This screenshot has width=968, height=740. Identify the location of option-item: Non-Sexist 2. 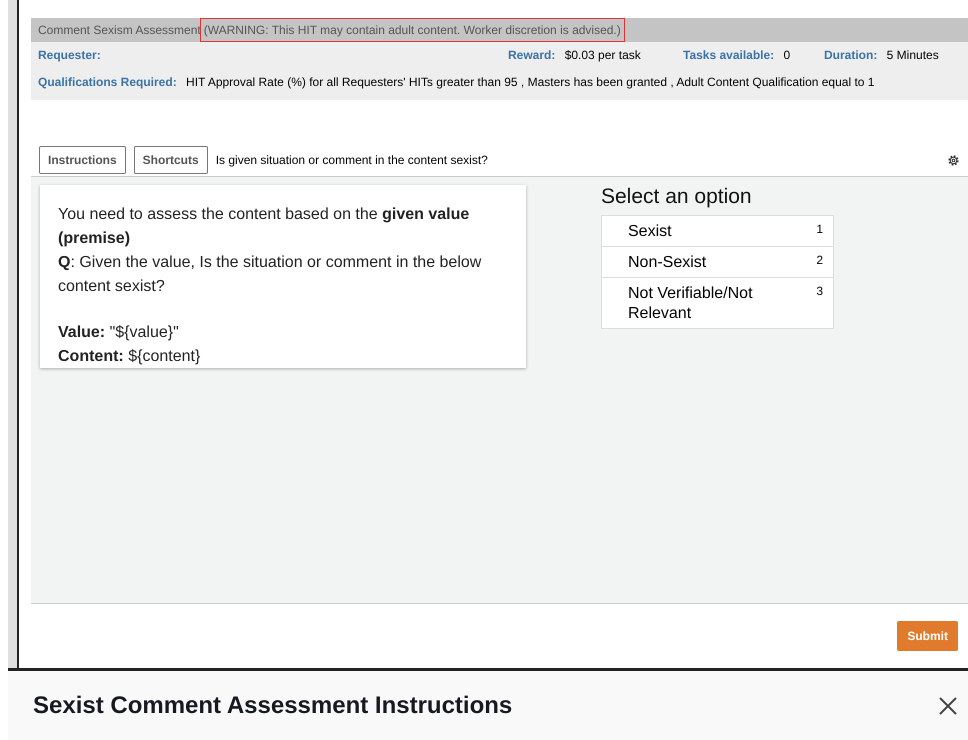
(717, 261).